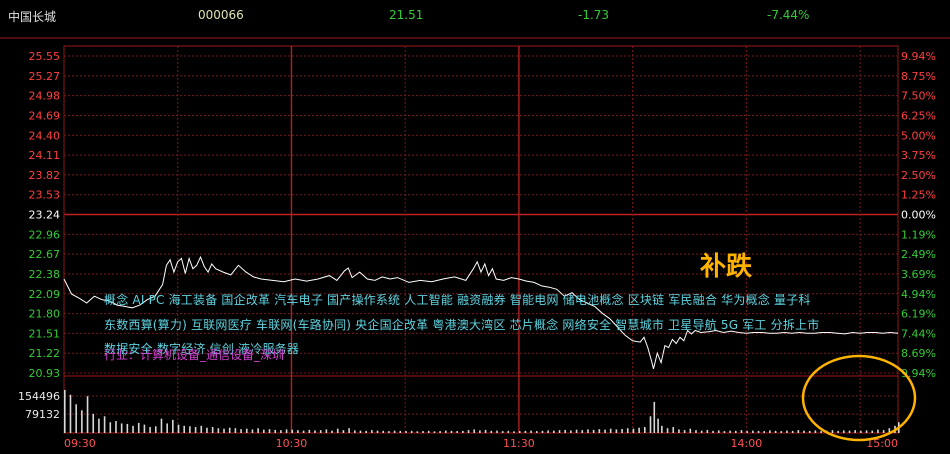  What do you see at coordinates (747, 443) in the screenshot?
I see `time-tick-label: 14:00` at bounding box center [747, 443].